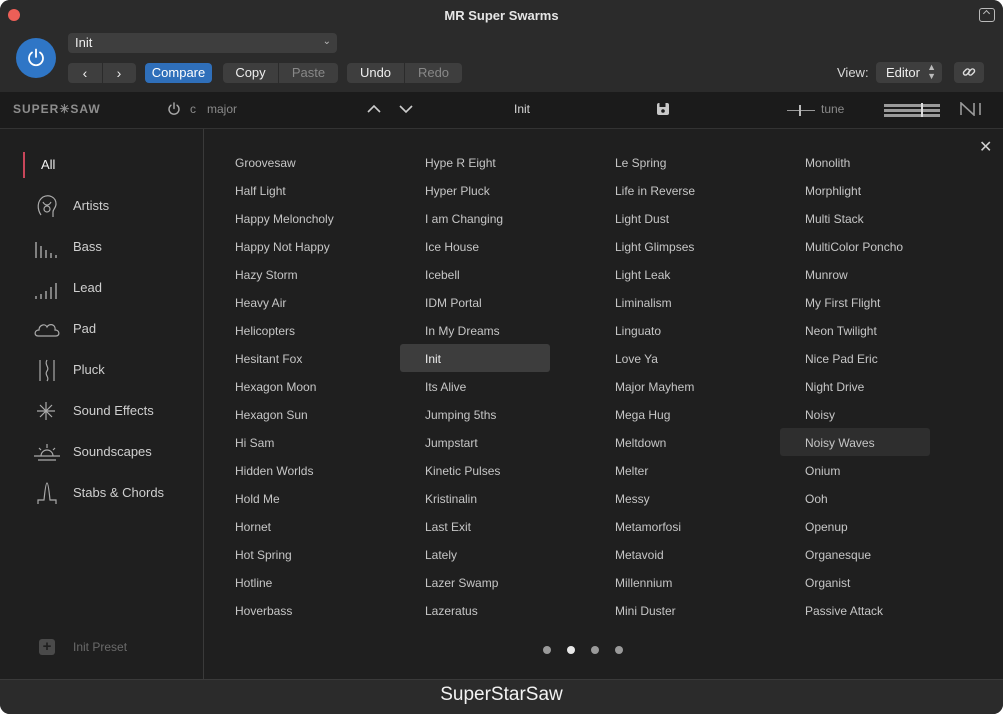  Describe the element at coordinates (801, 110) in the screenshot. I see `tune-slider` at that location.